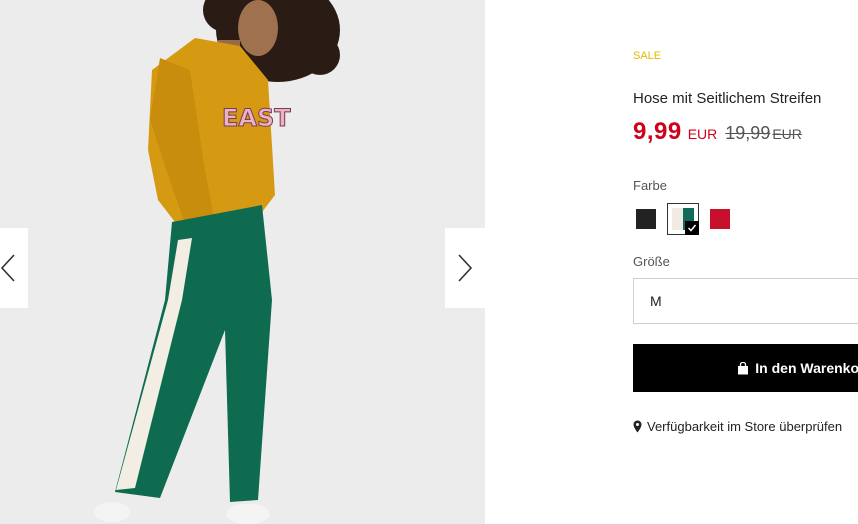 Image resolution: width=858 pixels, height=524 pixels. What do you see at coordinates (656, 301) in the screenshot?
I see `size-selected-value: M` at bounding box center [656, 301].